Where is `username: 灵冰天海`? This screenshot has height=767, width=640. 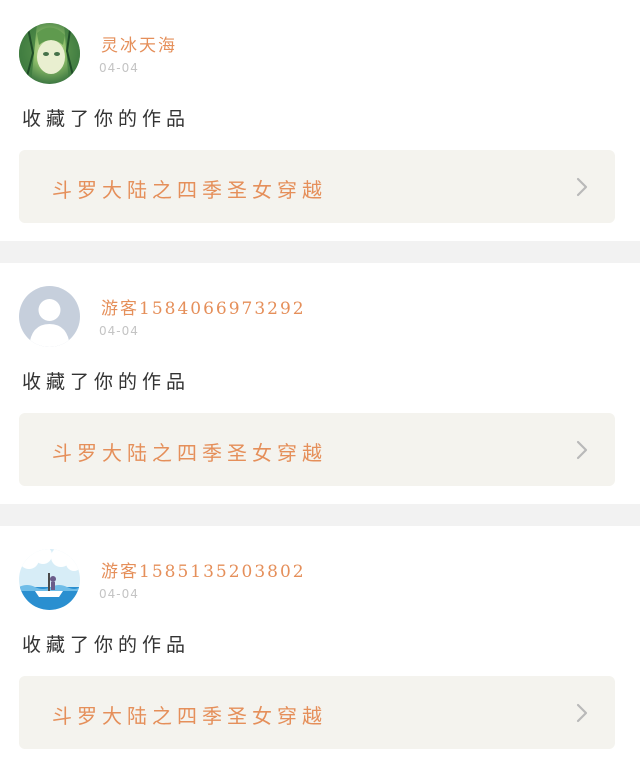 username: 灵冰天海 is located at coordinates (139, 43).